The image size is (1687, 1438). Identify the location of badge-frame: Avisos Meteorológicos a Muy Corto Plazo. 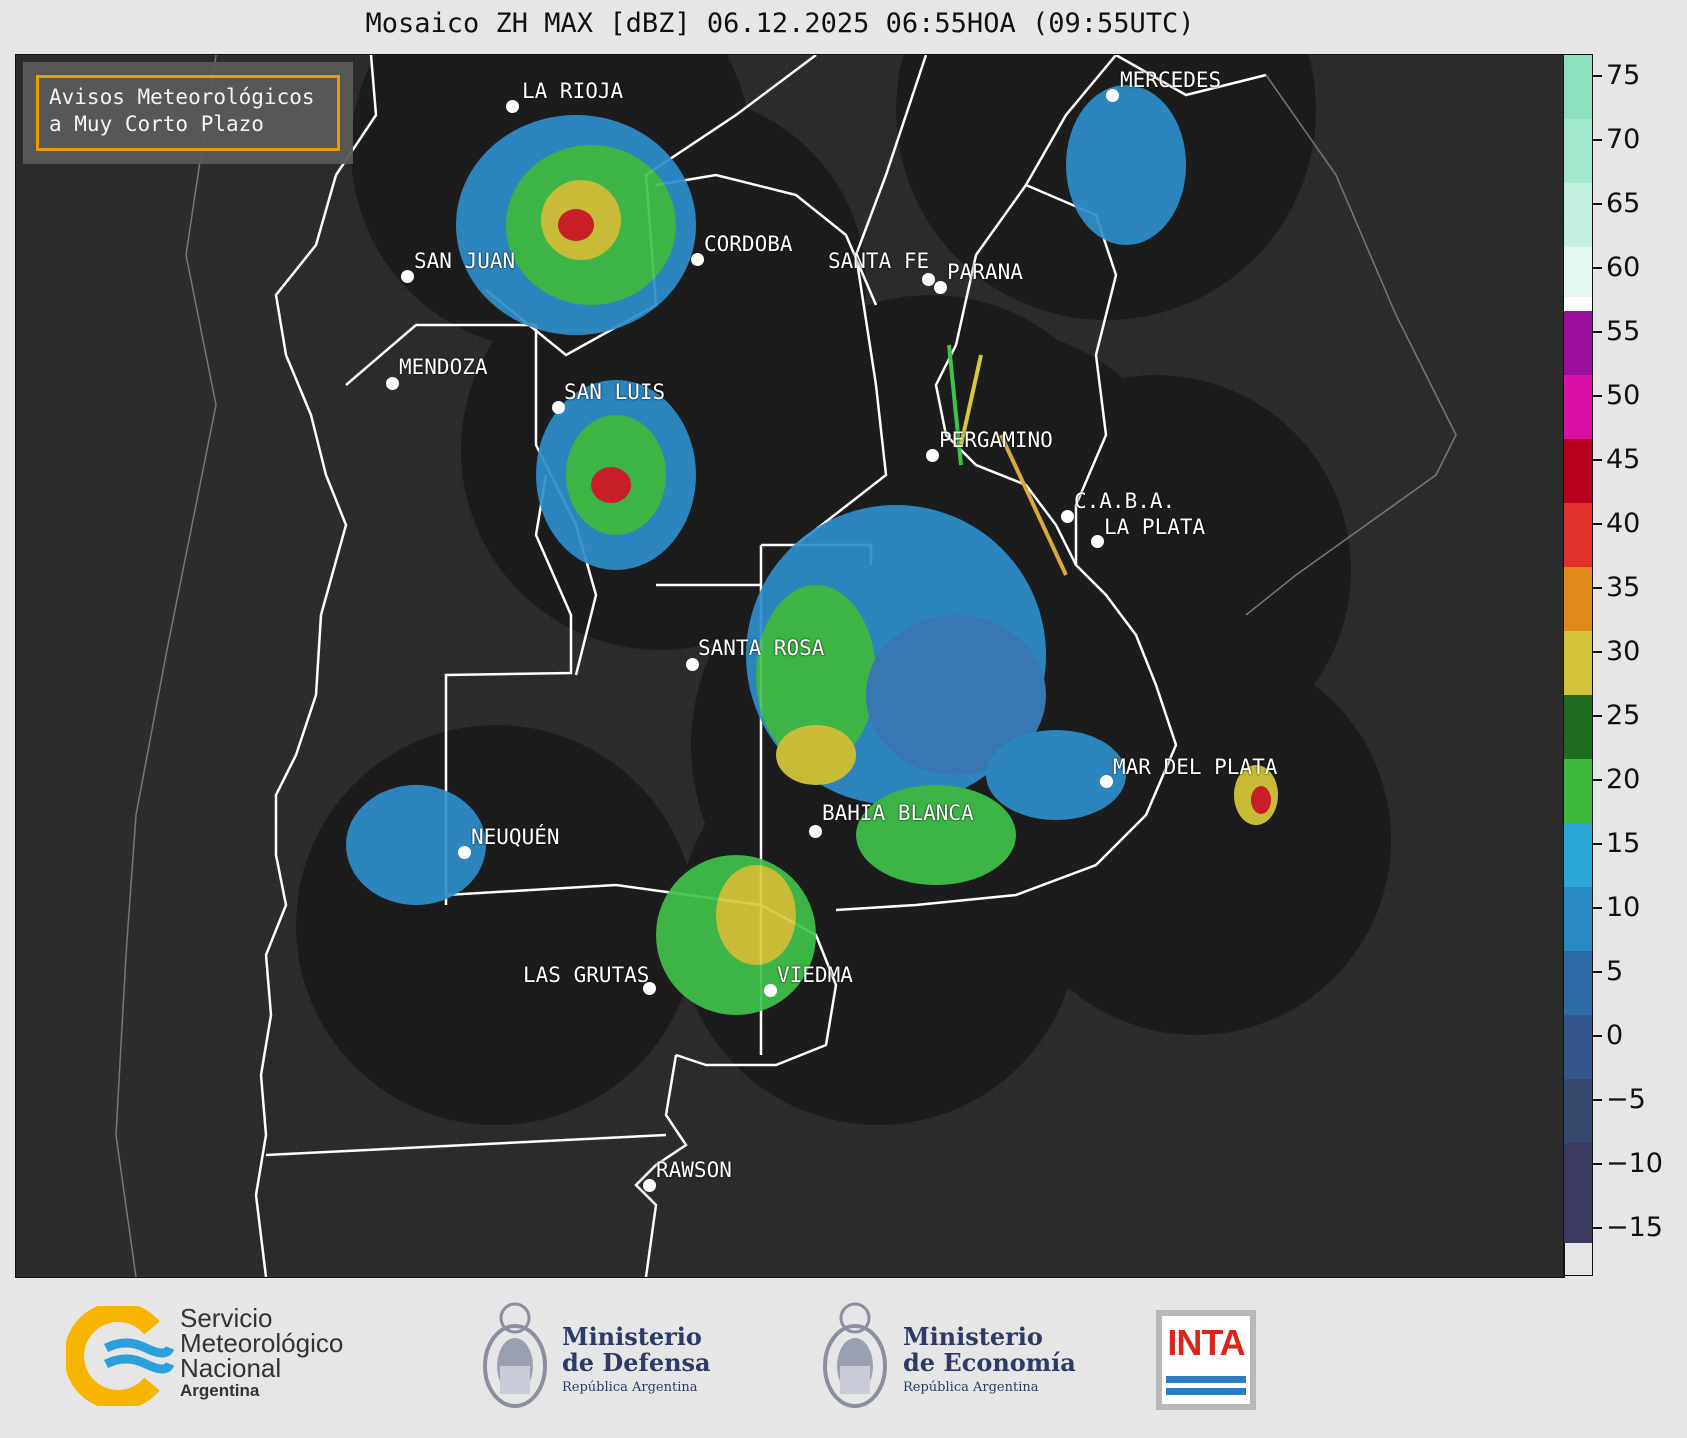
(188, 113).